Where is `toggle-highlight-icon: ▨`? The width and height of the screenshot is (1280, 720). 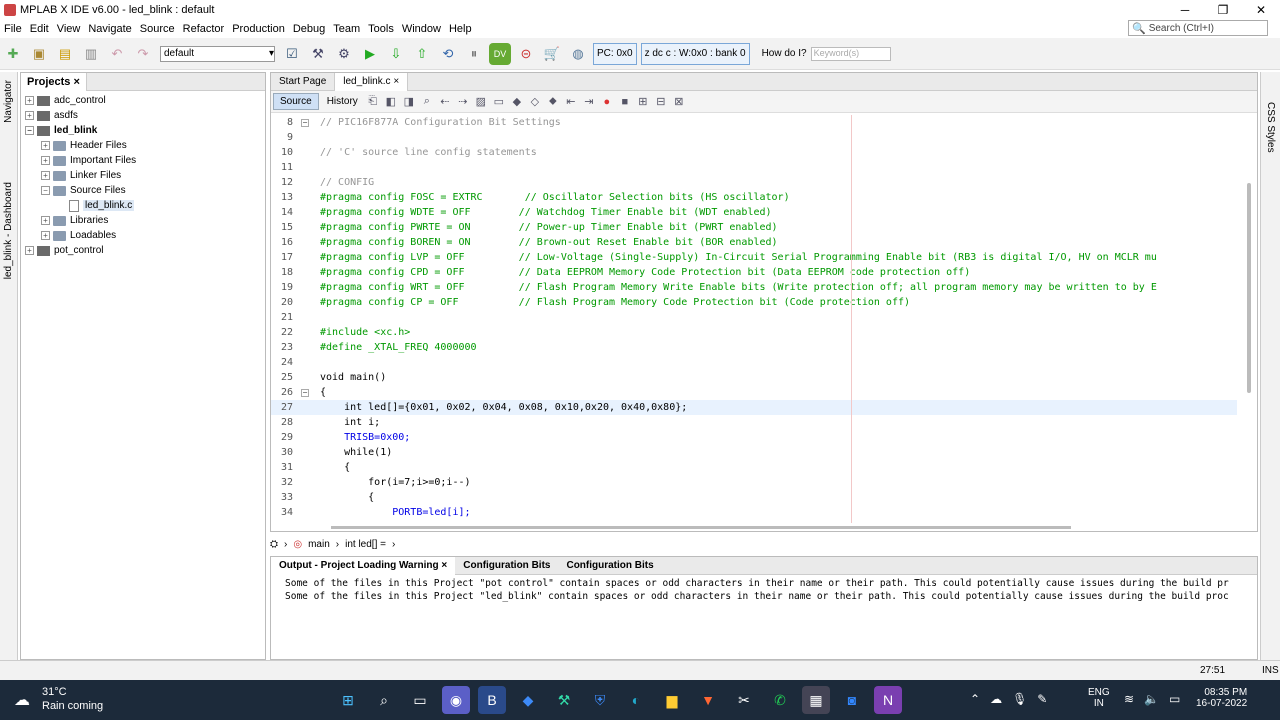 toggle-highlight-icon: ▨ is located at coordinates (481, 102).